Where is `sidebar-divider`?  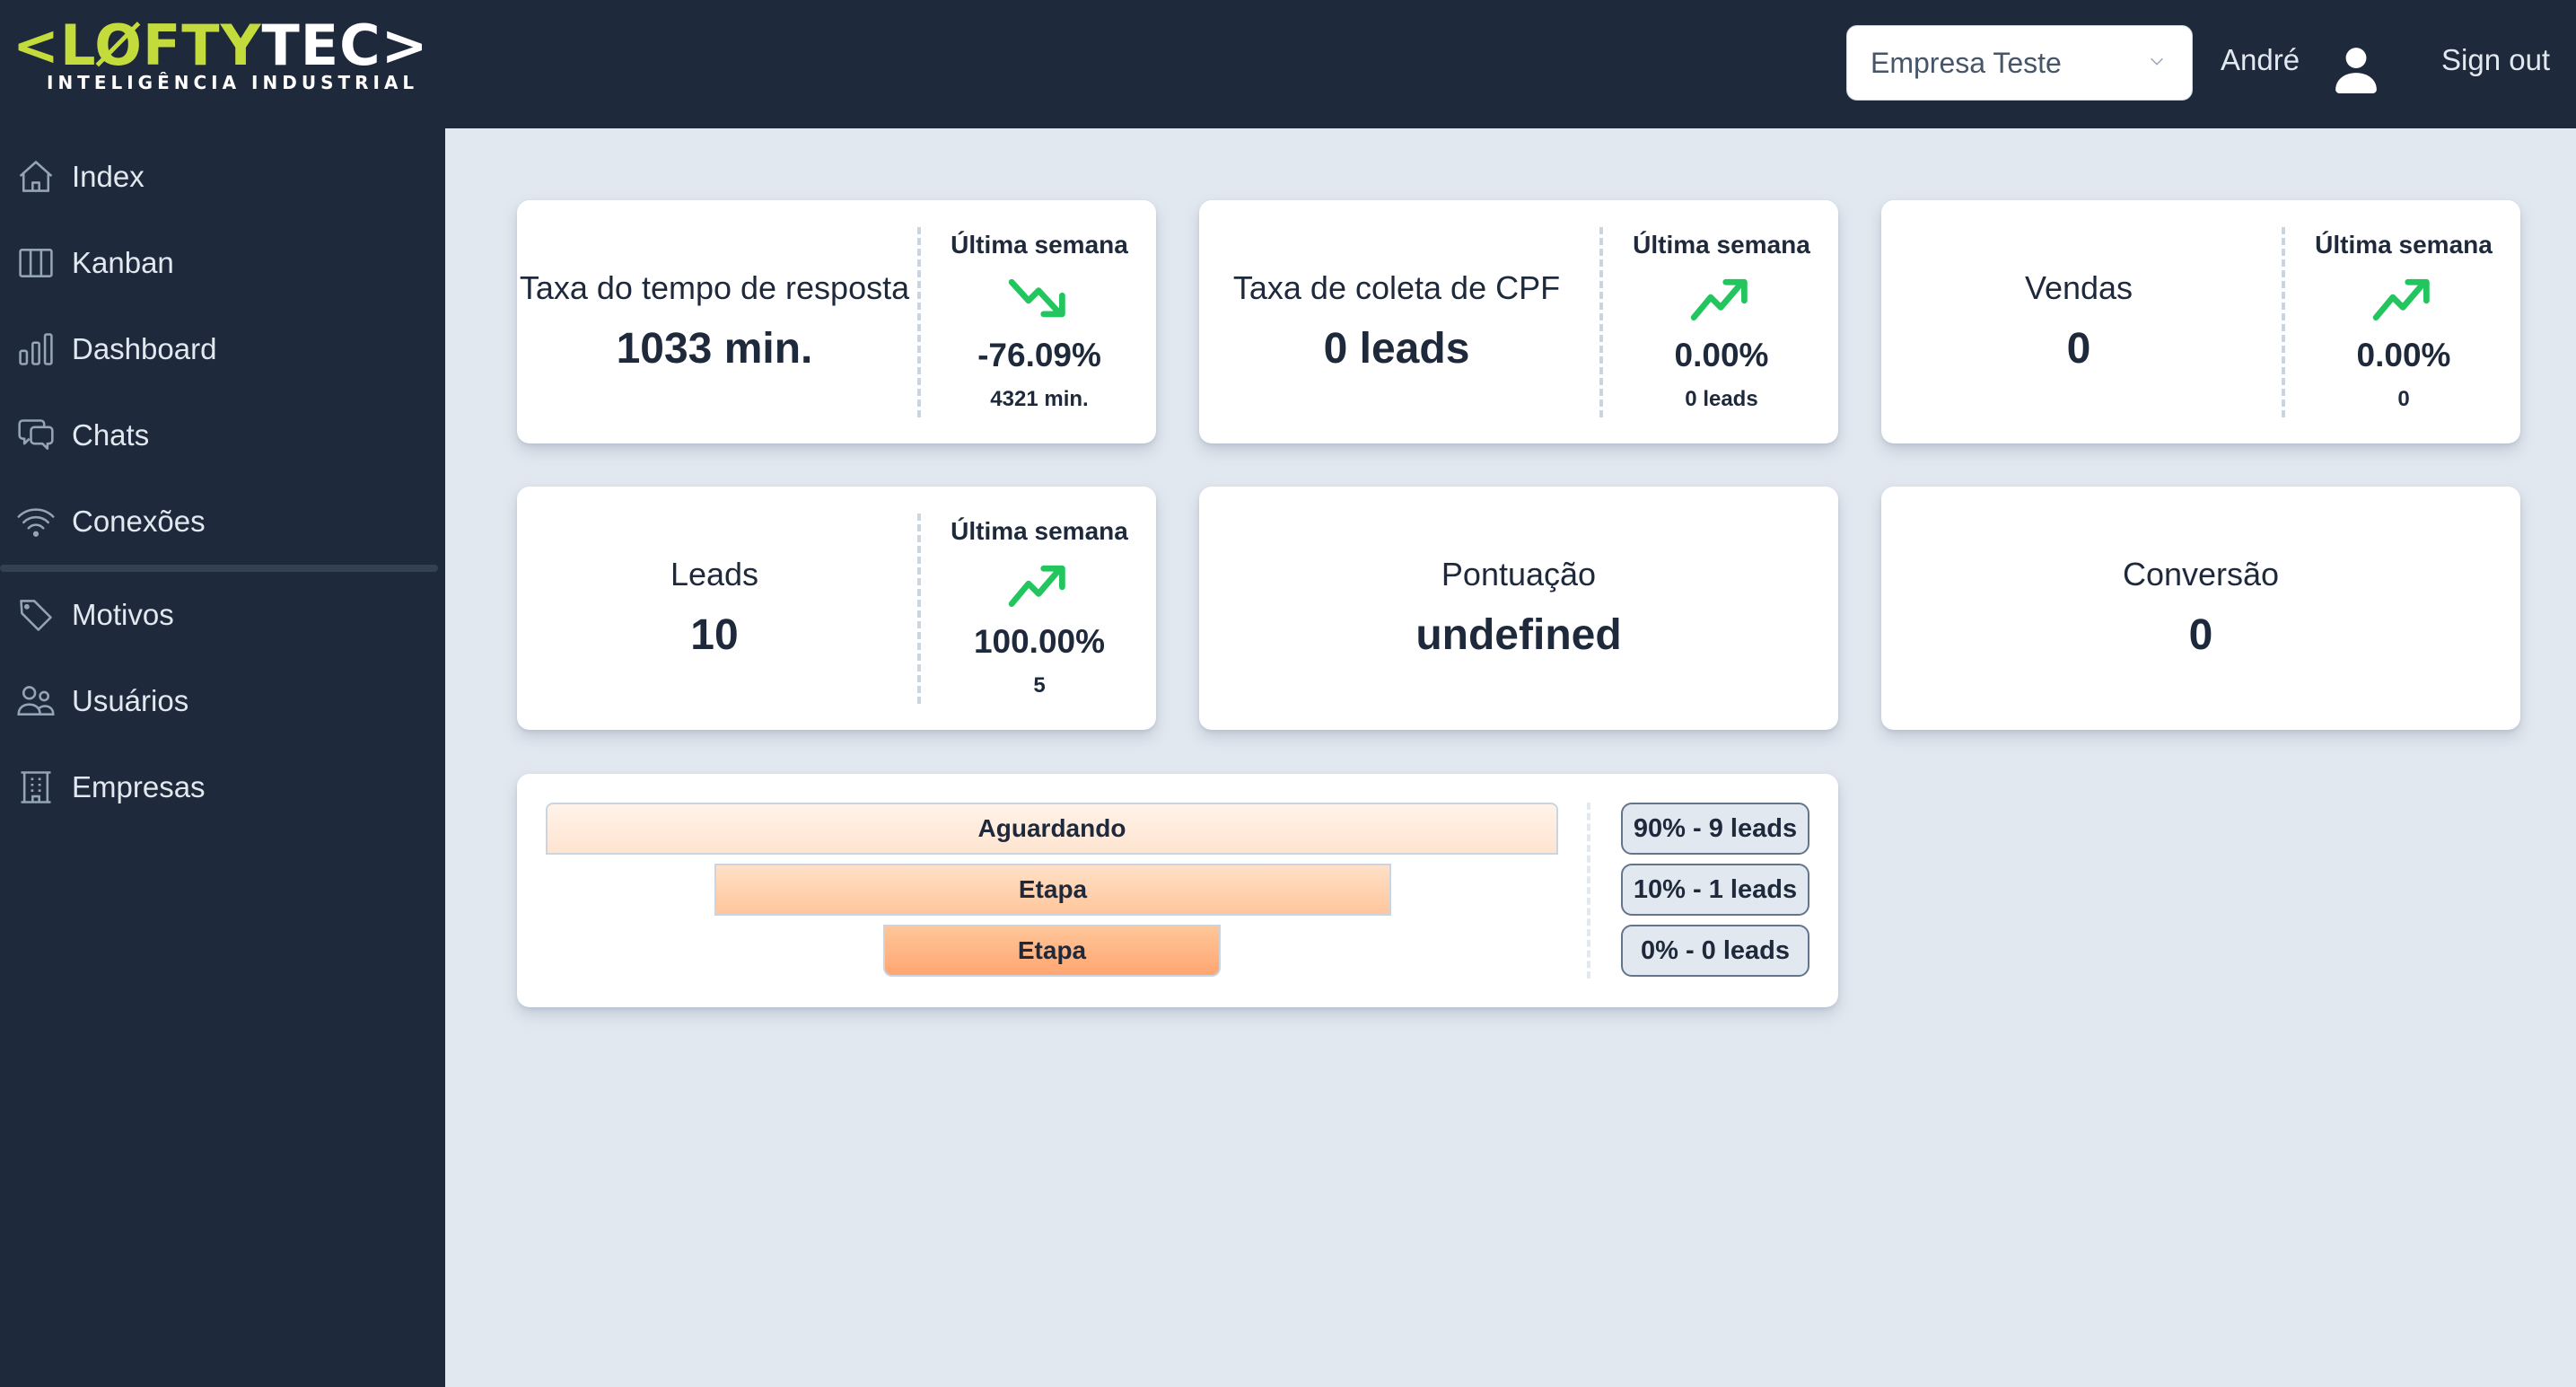
sidebar-divider is located at coordinates (219, 569).